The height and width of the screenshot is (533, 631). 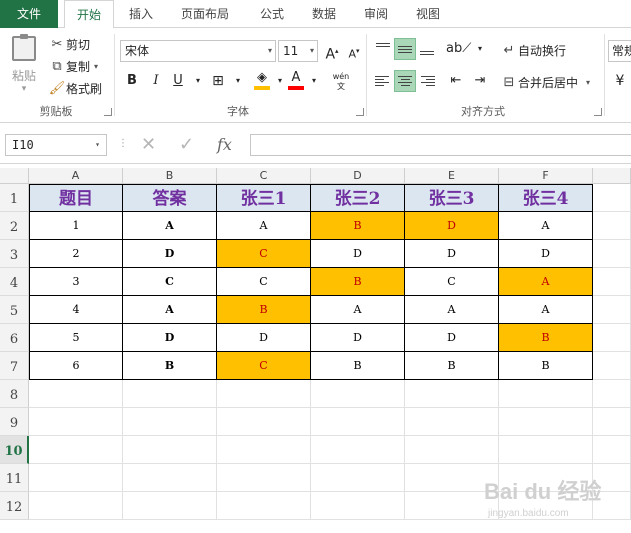 I want to click on tab-data: 数据, so click(x=324, y=14).